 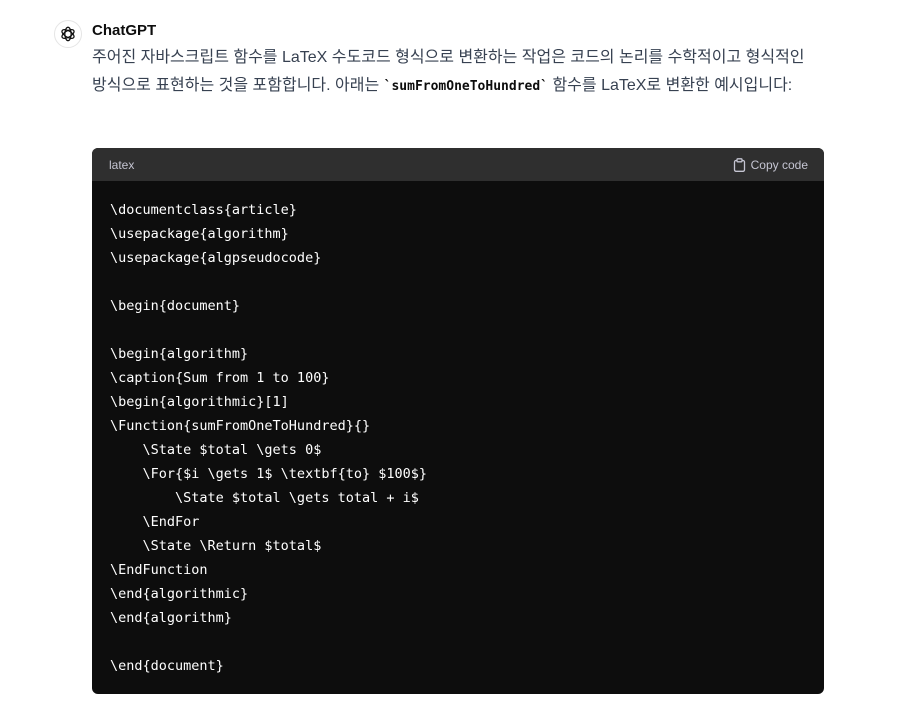 What do you see at coordinates (216, 450) in the screenshot?
I see `code-line: \State $total \gets 0$` at bounding box center [216, 450].